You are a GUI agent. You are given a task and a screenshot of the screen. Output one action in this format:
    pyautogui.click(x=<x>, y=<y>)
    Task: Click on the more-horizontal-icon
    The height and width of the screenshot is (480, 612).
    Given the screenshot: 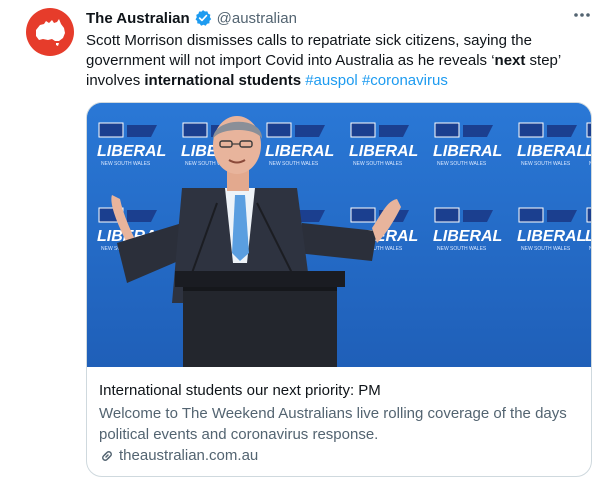 What is the action you would take?
    pyautogui.click(x=582, y=16)
    